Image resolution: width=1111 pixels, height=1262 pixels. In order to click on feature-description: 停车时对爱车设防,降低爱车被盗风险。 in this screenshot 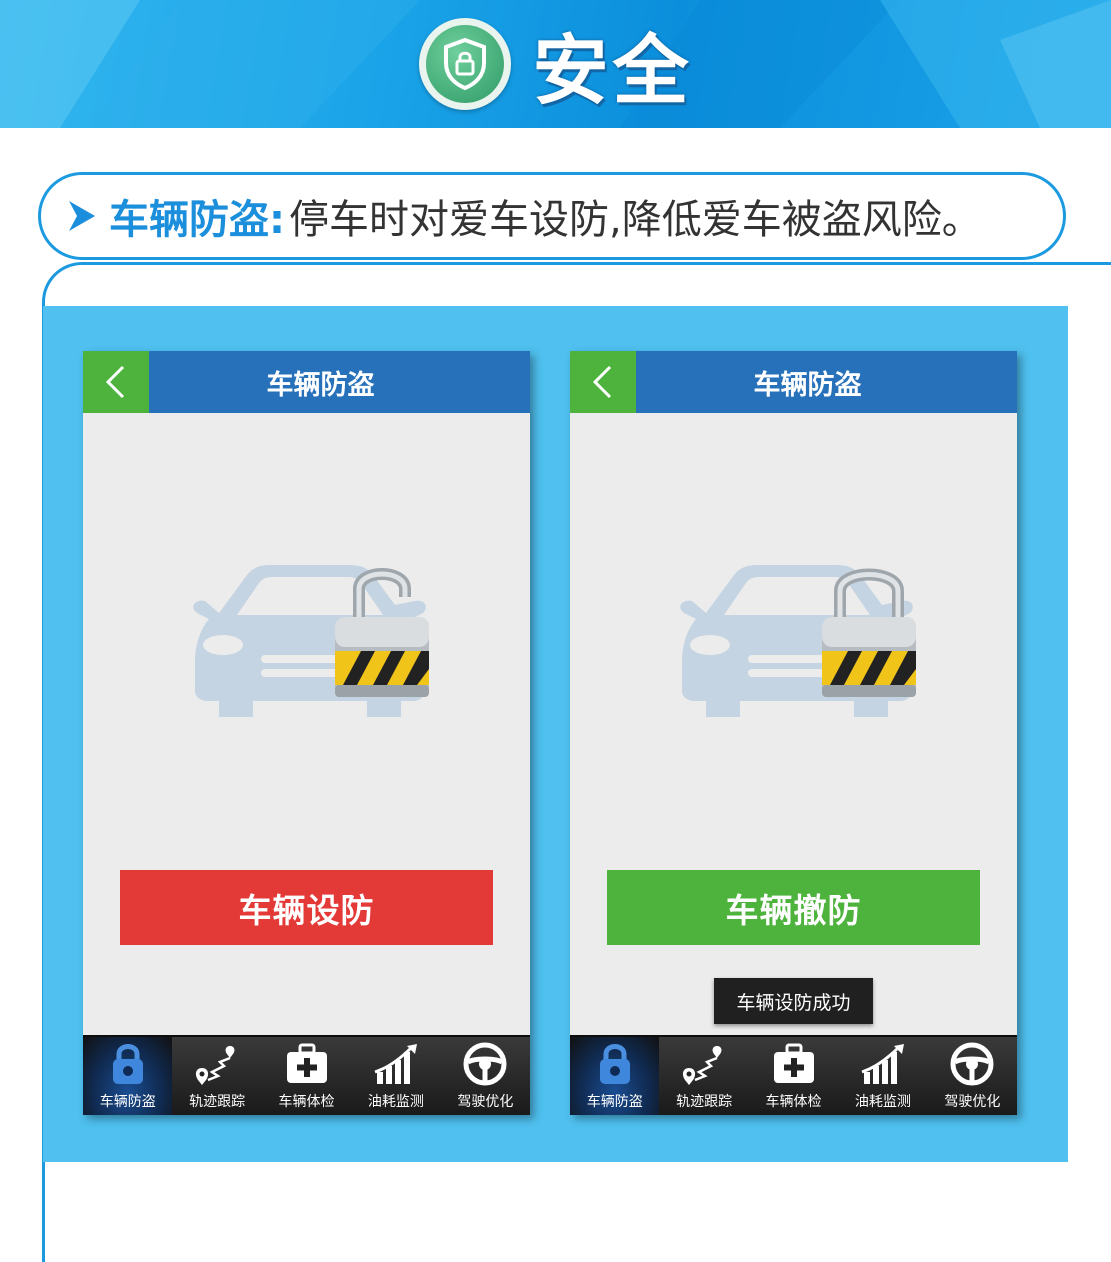, I will do `click(635, 220)`.